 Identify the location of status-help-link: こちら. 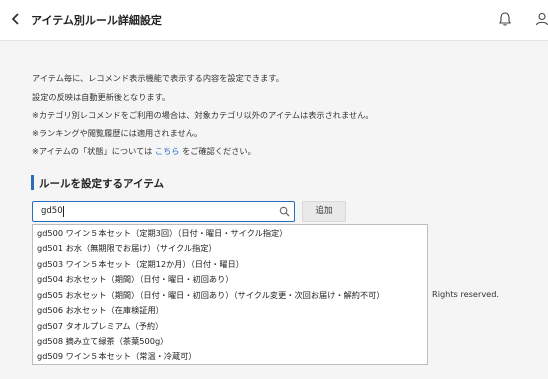
(167, 151).